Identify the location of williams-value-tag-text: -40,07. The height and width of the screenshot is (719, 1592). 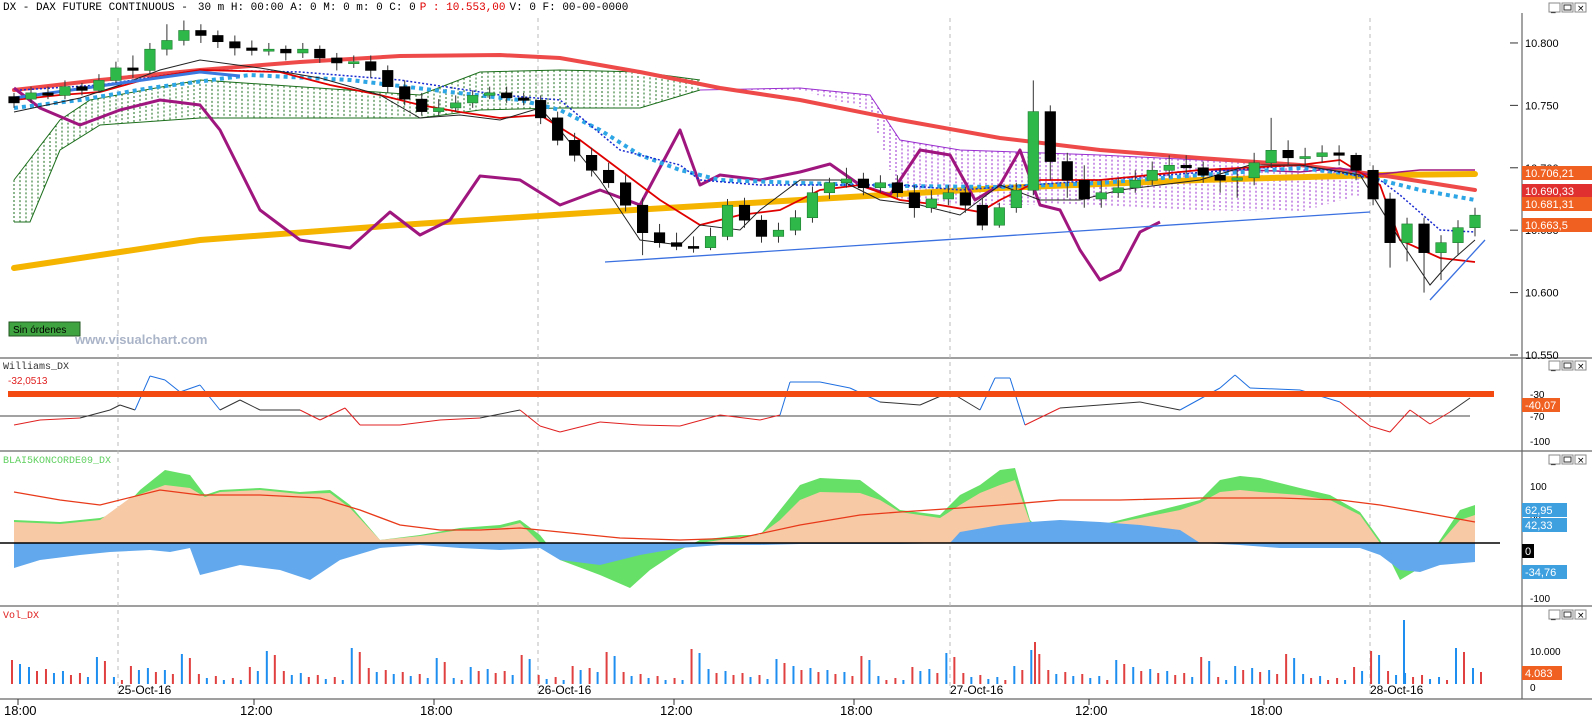
(1540, 406).